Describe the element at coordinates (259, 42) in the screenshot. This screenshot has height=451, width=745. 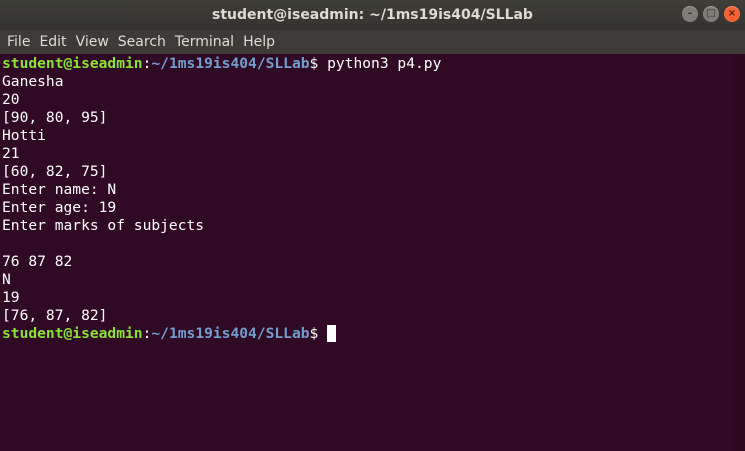
I see `menu-help: Help` at that location.